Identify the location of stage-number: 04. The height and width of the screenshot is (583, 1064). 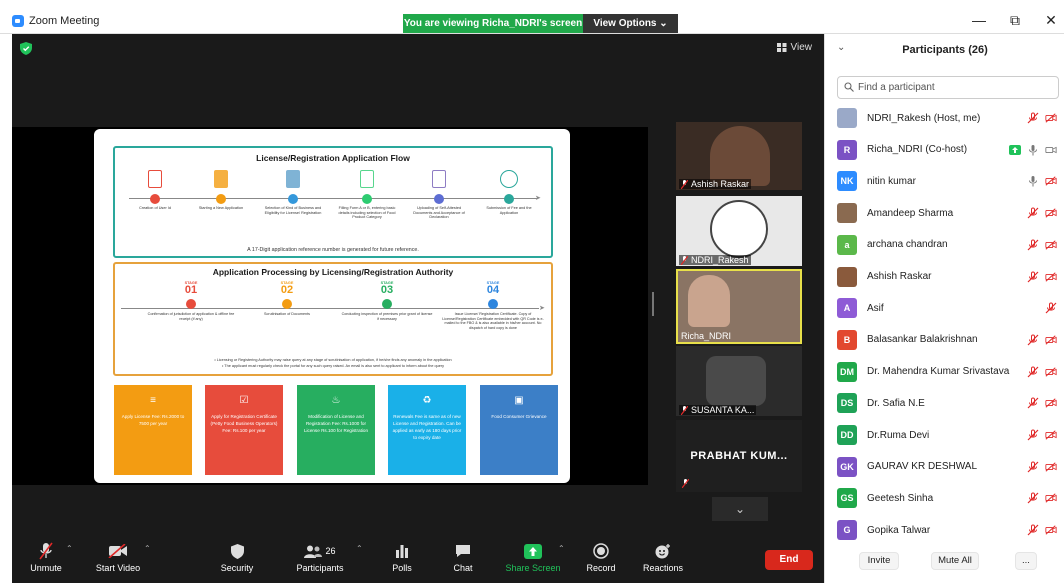
(493, 290).